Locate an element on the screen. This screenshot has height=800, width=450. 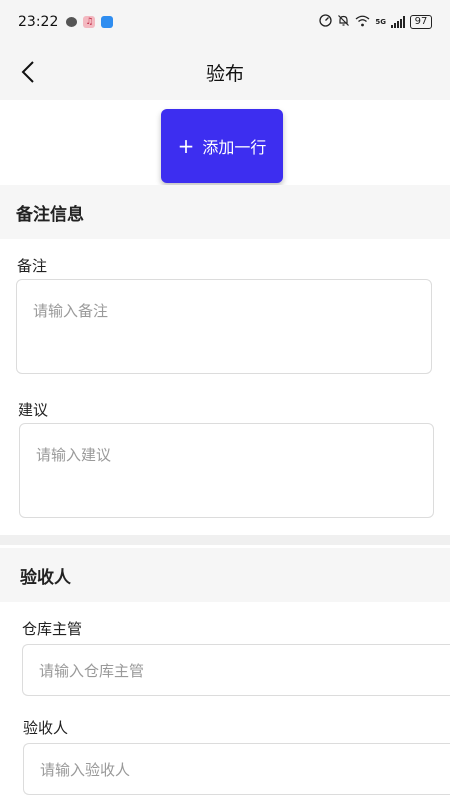
suggestion-label: 建议 is located at coordinates (33, 410).